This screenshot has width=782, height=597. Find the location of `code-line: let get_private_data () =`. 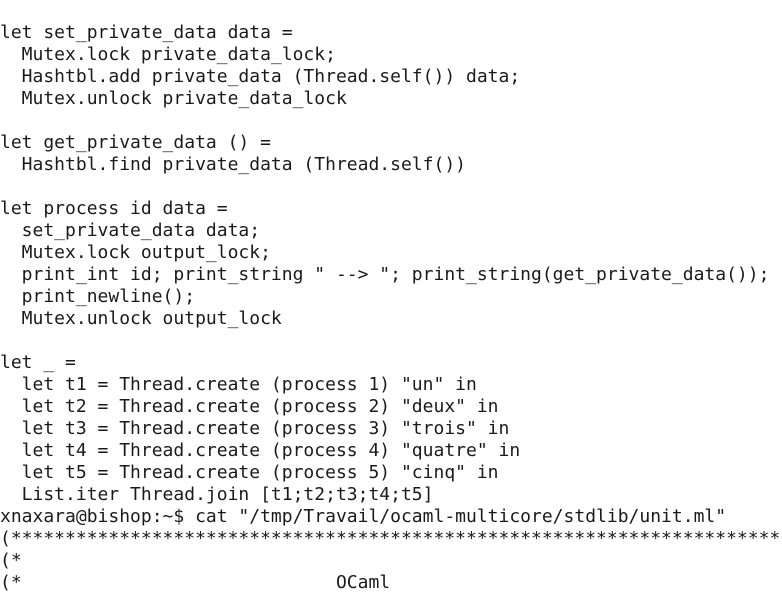

code-line: let get_private_data () = is located at coordinates (135, 142).